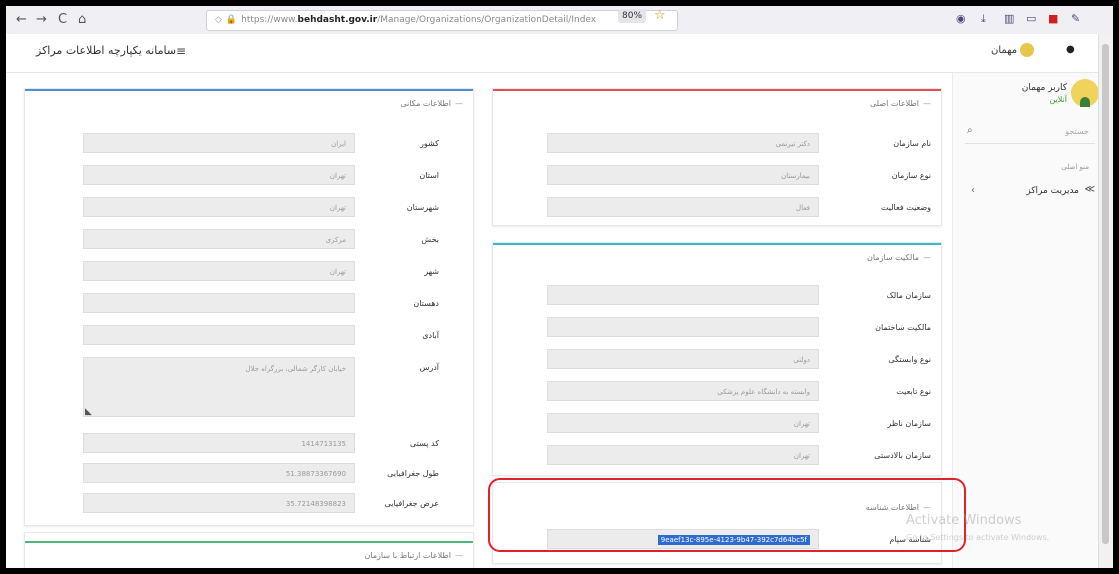  What do you see at coordinates (426, 303) in the screenshot?
I see `field-label: دهستان` at bounding box center [426, 303].